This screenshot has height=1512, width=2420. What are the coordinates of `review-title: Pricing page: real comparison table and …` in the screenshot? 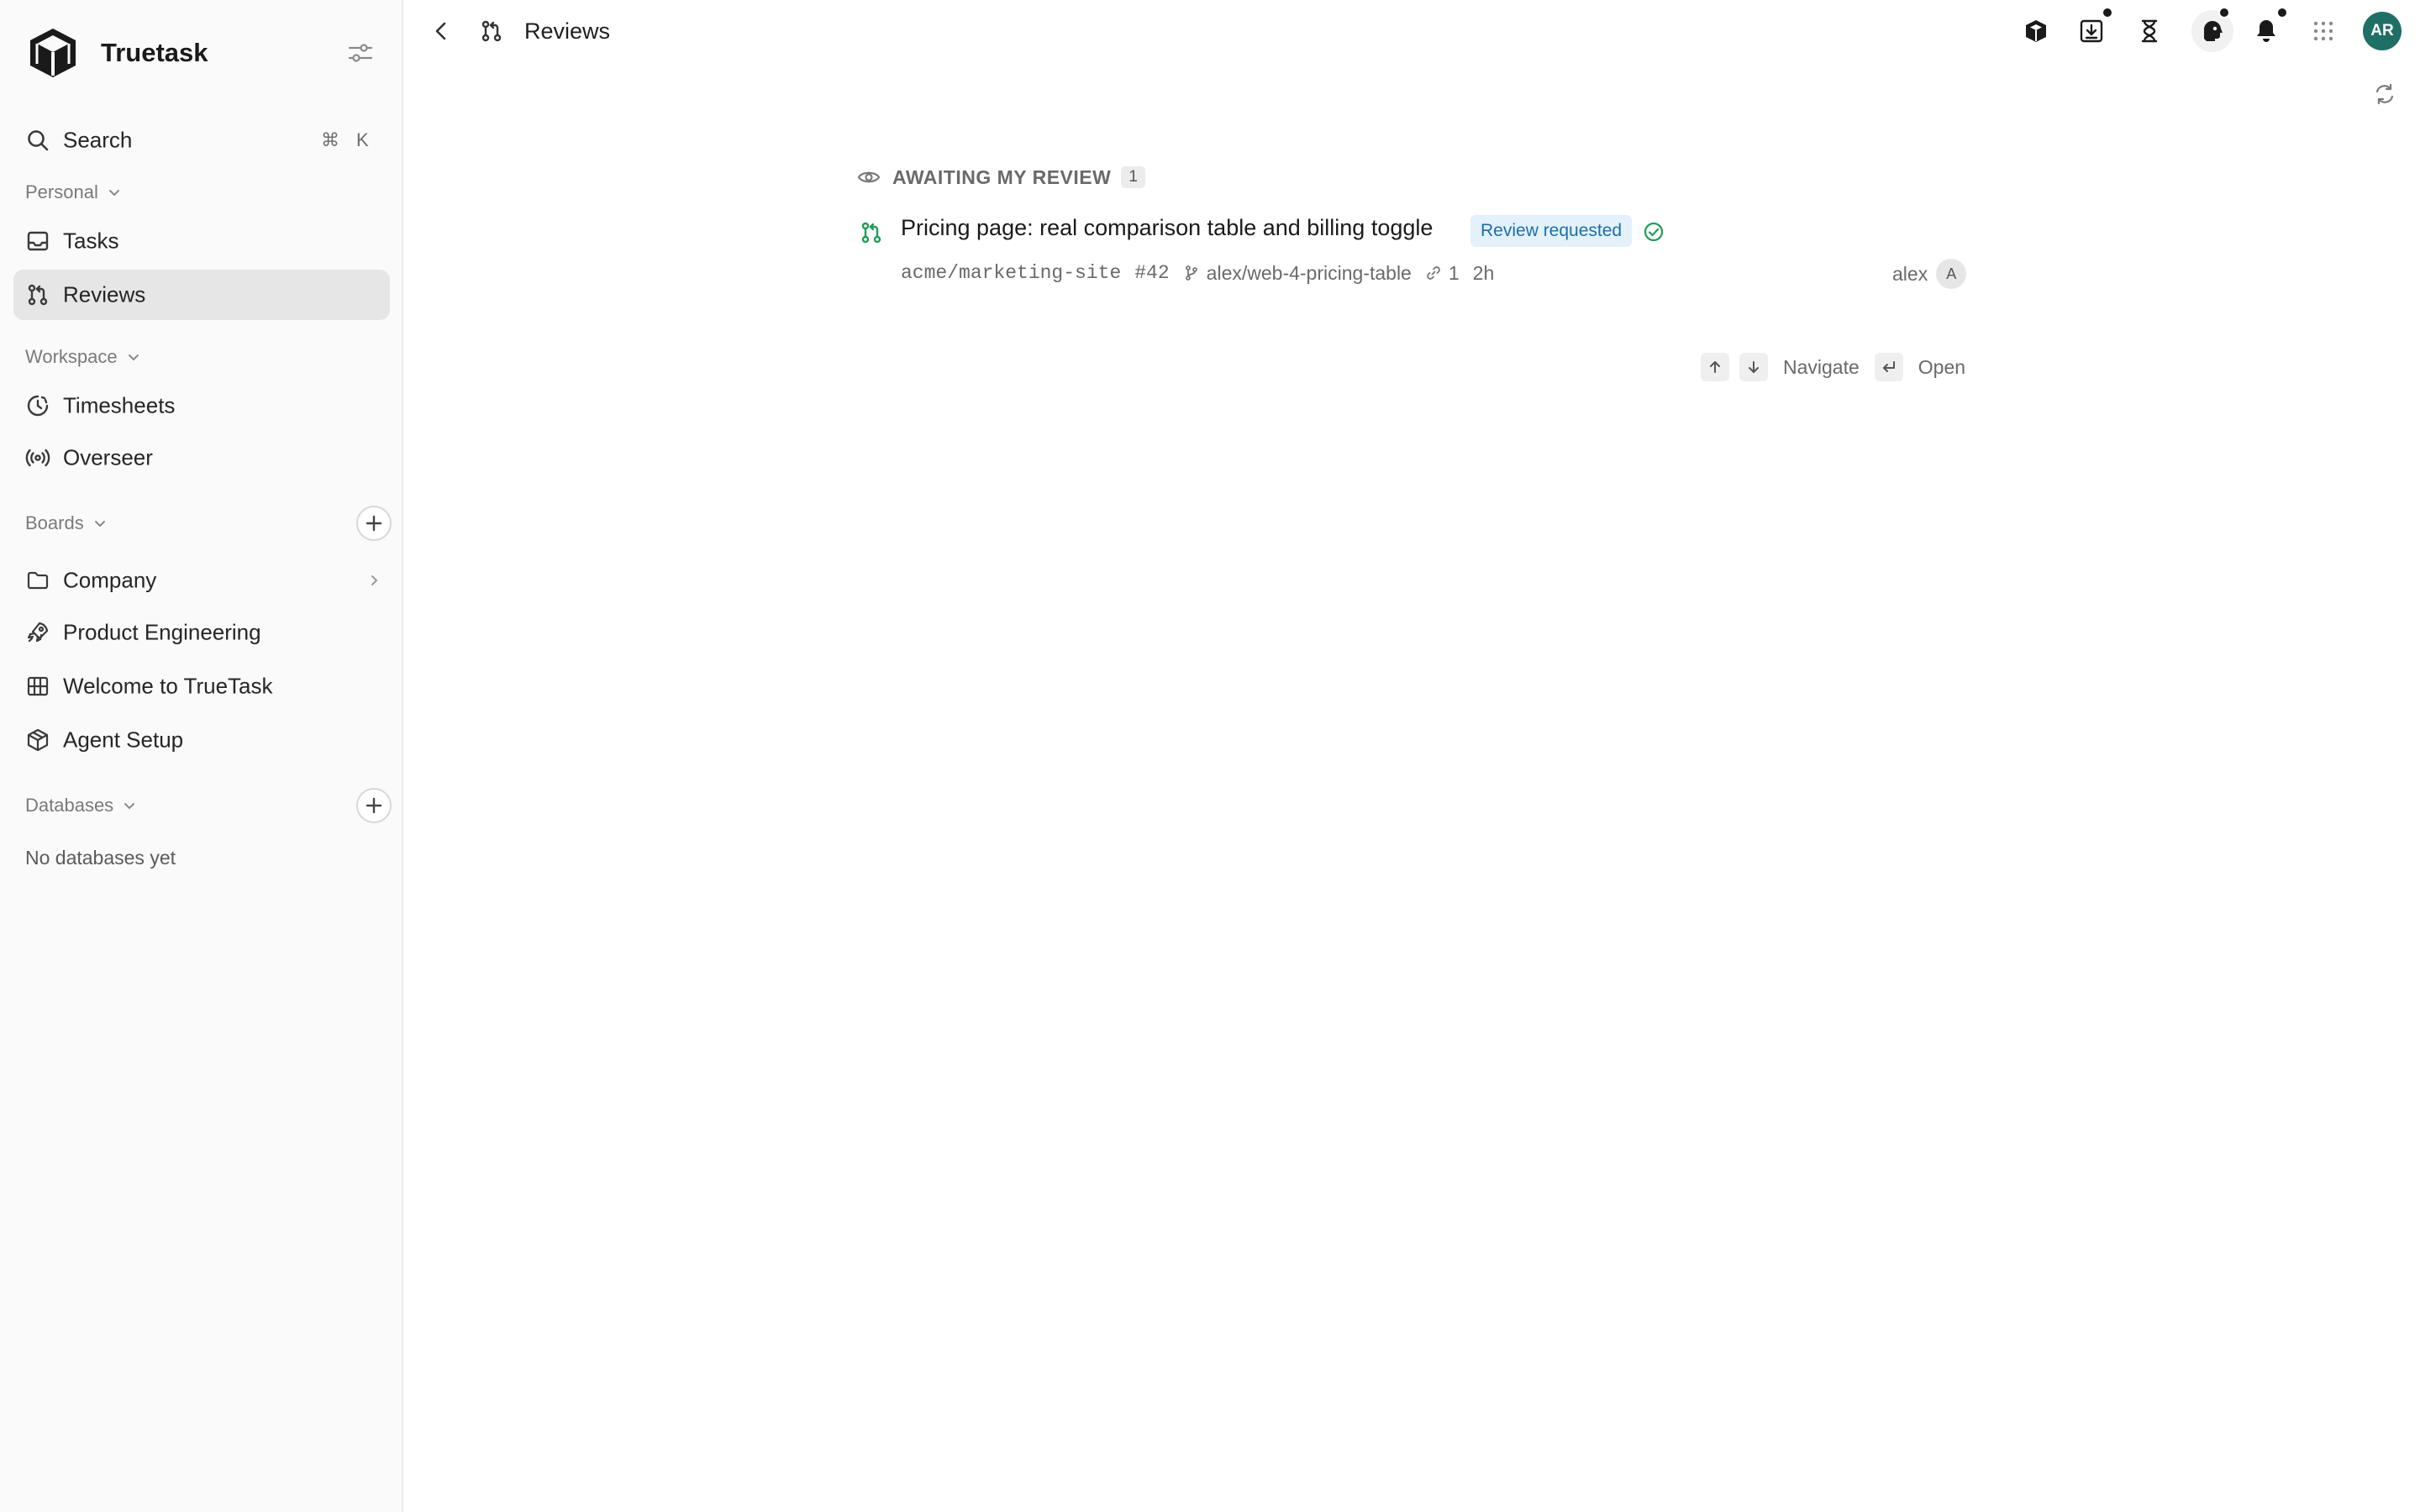 It's located at (1167, 228).